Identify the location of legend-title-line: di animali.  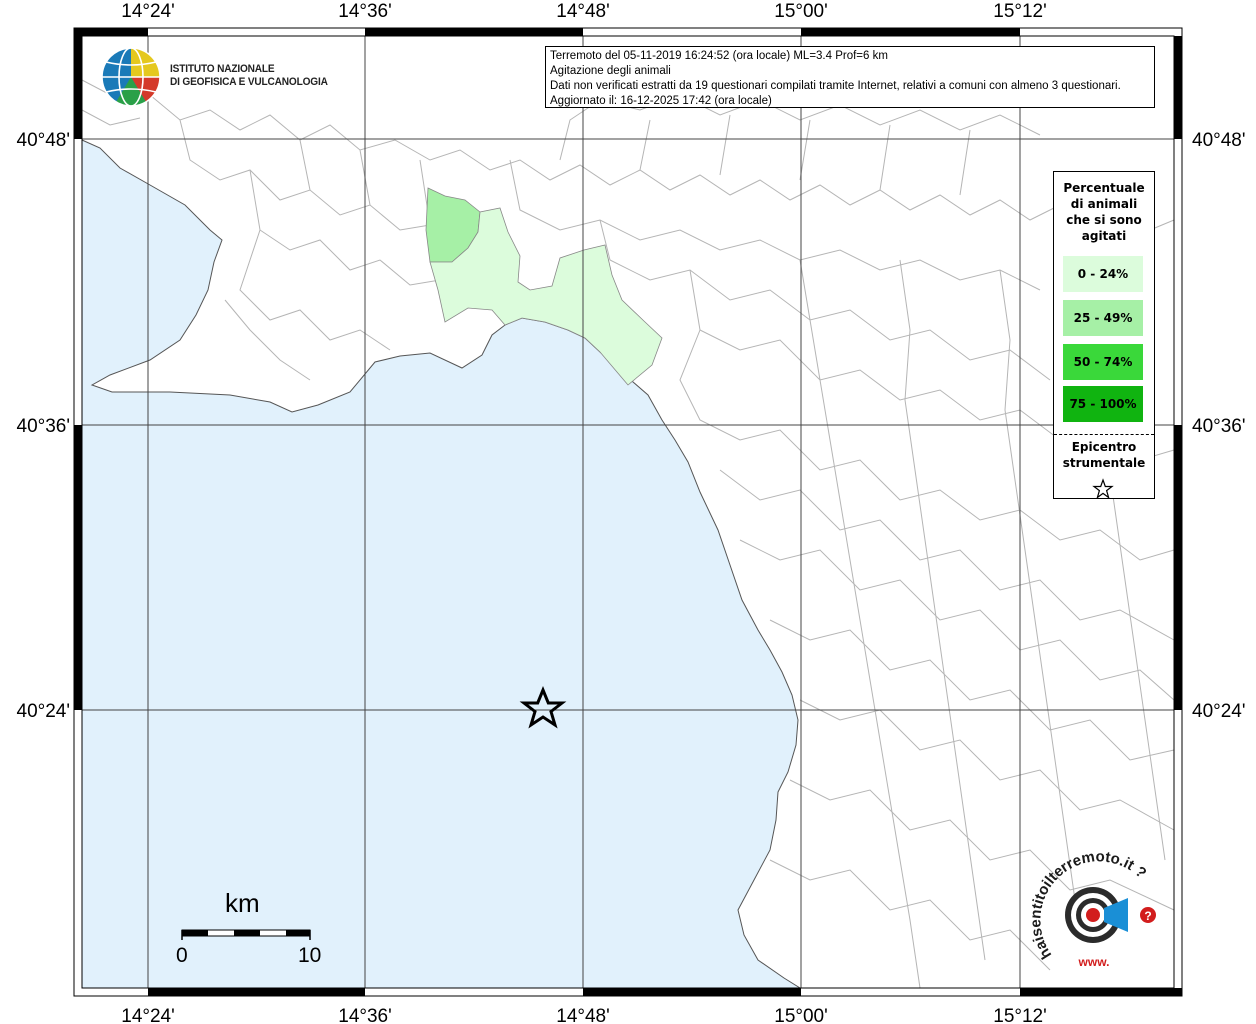
(1104, 204).